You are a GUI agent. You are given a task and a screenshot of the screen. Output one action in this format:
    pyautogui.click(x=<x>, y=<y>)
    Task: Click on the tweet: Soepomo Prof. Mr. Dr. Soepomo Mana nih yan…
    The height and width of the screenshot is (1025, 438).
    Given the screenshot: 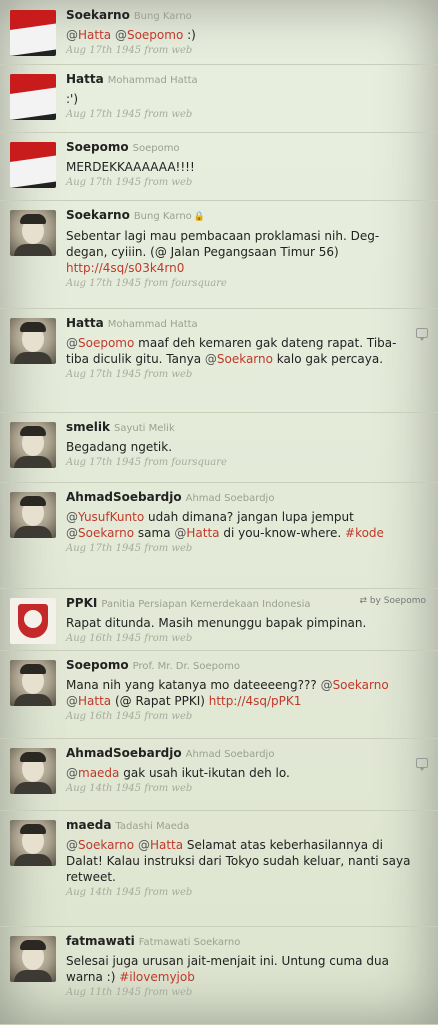 What is the action you would take?
    pyautogui.click(x=219, y=694)
    